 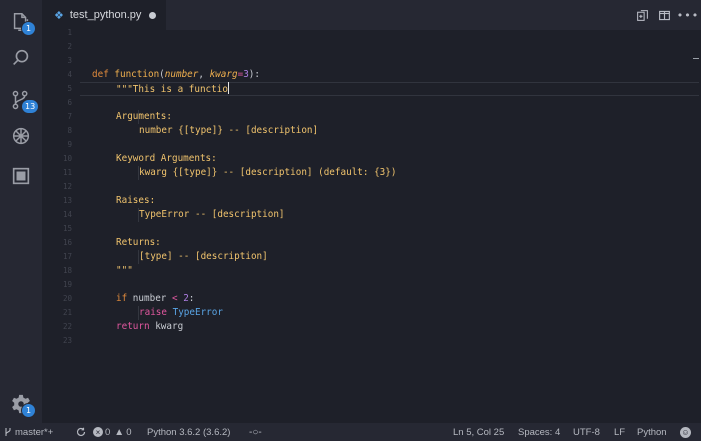 What do you see at coordinates (362, 33) in the screenshot?
I see `code-line: 1` at bounding box center [362, 33].